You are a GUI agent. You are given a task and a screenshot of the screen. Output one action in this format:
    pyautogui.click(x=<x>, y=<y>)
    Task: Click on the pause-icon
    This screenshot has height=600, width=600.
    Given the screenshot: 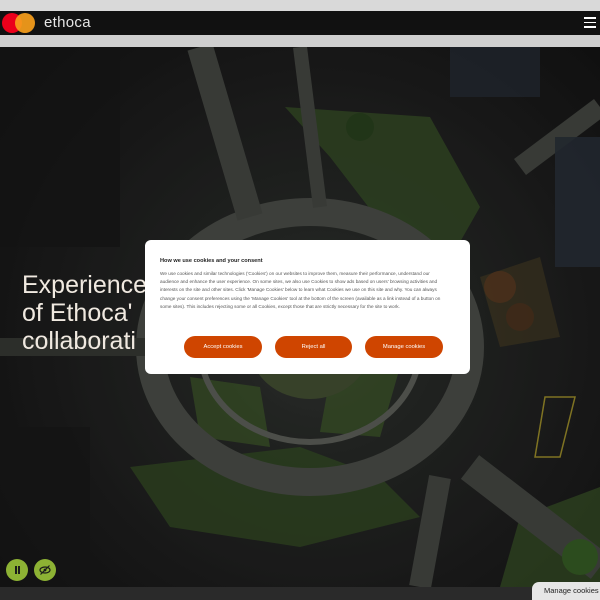 What is the action you would take?
    pyautogui.click(x=17, y=570)
    